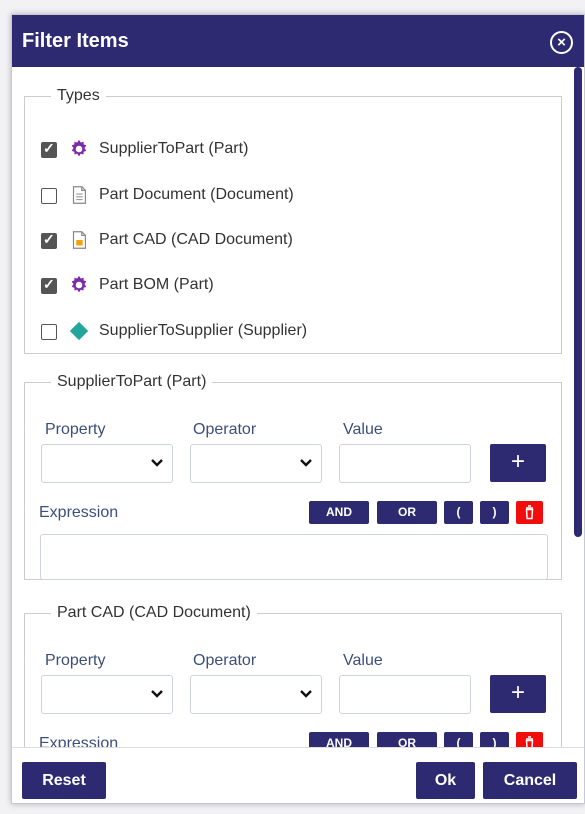 This screenshot has height=814, width=585. What do you see at coordinates (203, 330) in the screenshot?
I see `type-label: SupplierToSupplier (Supplier)` at bounding box center [203, 330].